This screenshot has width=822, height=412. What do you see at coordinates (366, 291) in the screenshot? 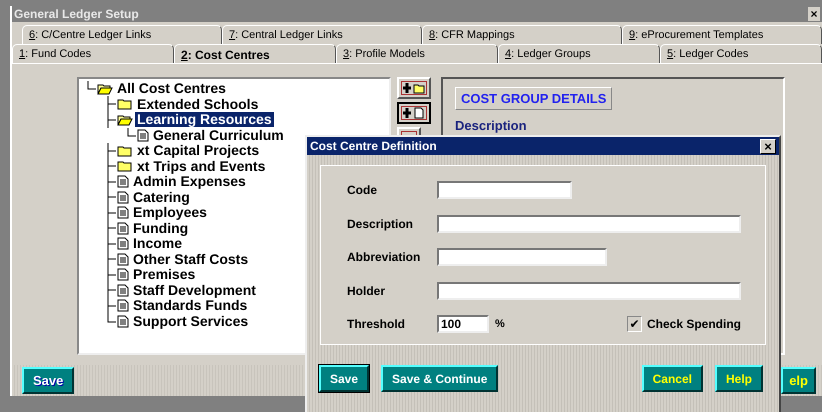
I see `field-label: Holder` at bounding box center [366, 291].